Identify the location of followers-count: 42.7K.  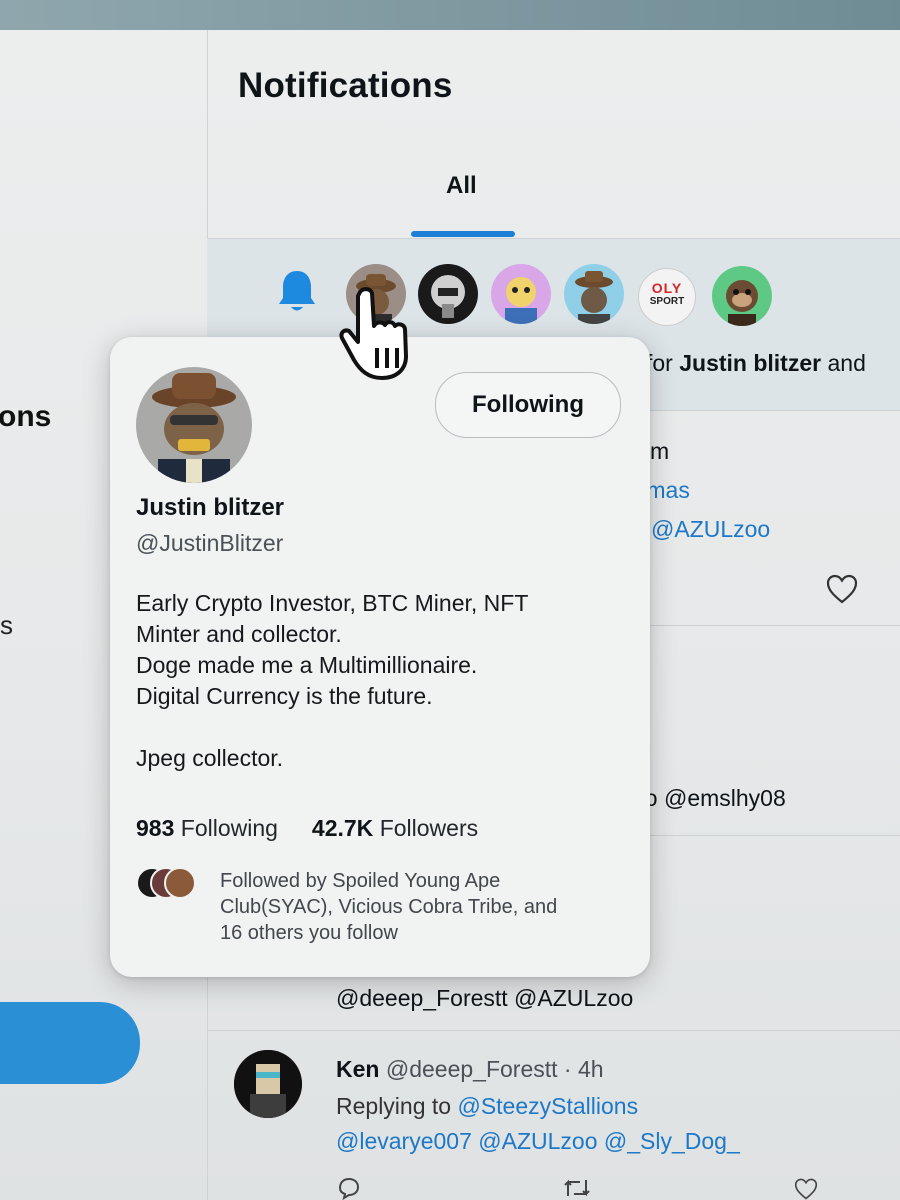
(342, 828).